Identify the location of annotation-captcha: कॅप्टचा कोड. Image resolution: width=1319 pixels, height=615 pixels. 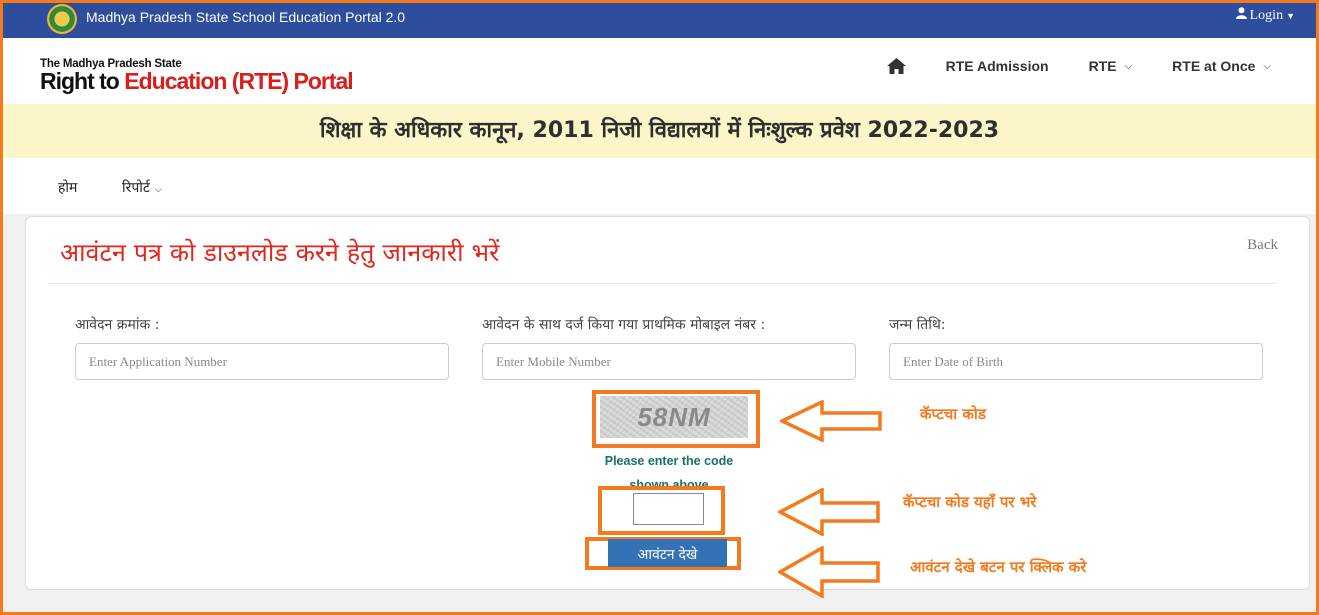
(953, 414).